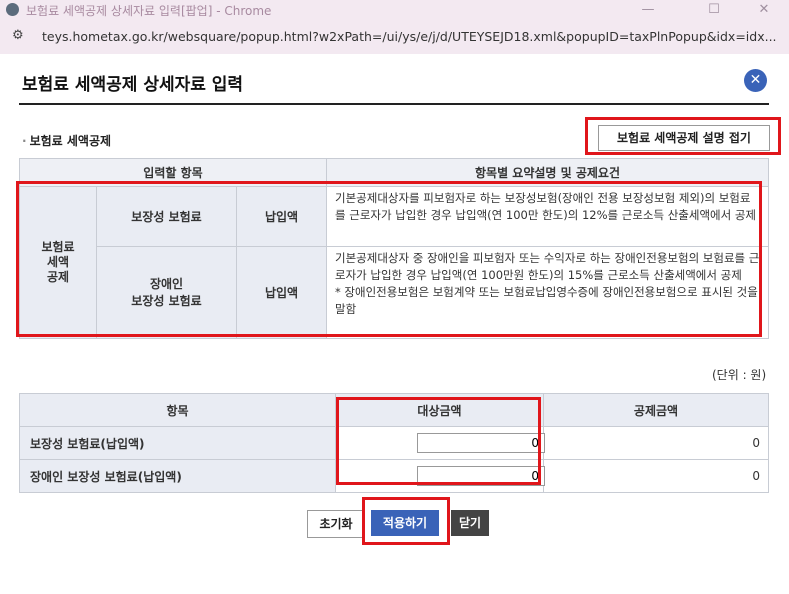 The width and height of the screenshot is (789, 594). Describe the element at coordinates (177, 476) in the screenshot. I see `row-label: 장애인 보장성 보험료(납입액)` at that location.